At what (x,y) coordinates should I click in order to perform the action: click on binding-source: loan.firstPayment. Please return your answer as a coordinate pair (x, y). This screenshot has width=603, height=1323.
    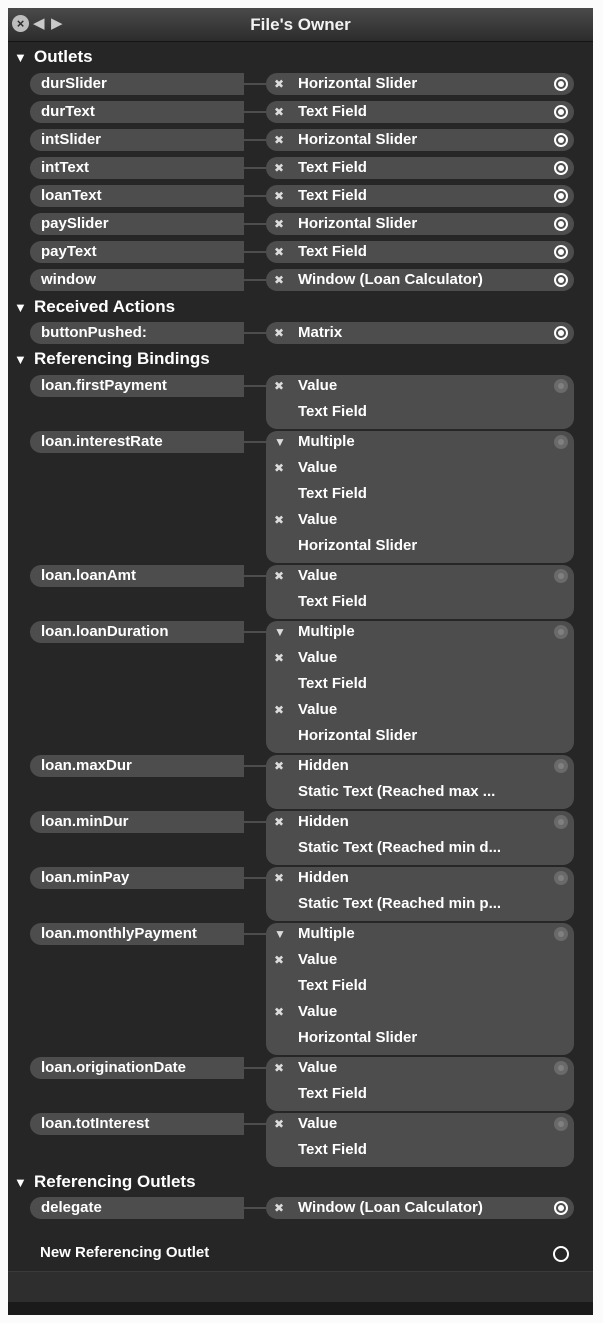
    Looking at the image, I should click on (137, 386).